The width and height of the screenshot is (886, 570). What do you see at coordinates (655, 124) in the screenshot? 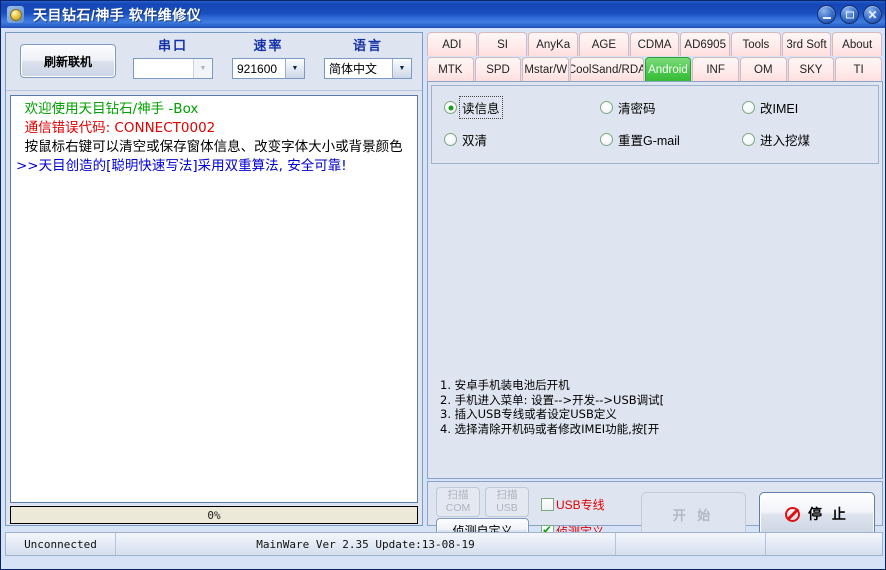
I see `options-group: 读信息 清密码 改IMEI 双清 重置G-mail 进入挖煤` at bounding box center [655, 124].